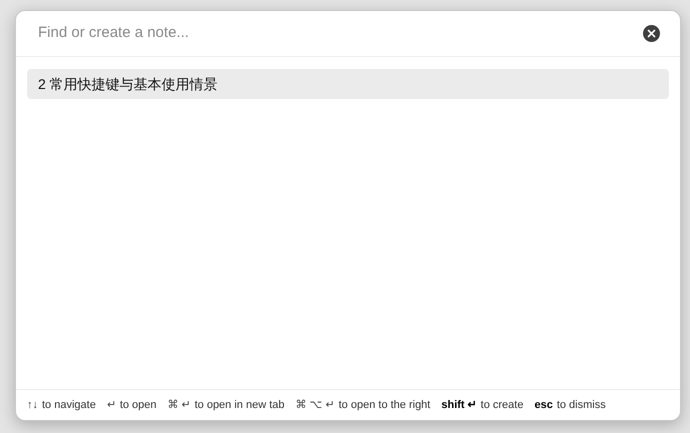 The width and height of the screenshot is (690, 433). I want to click on shortcut-hint: to dismiss, so click(581, 405).